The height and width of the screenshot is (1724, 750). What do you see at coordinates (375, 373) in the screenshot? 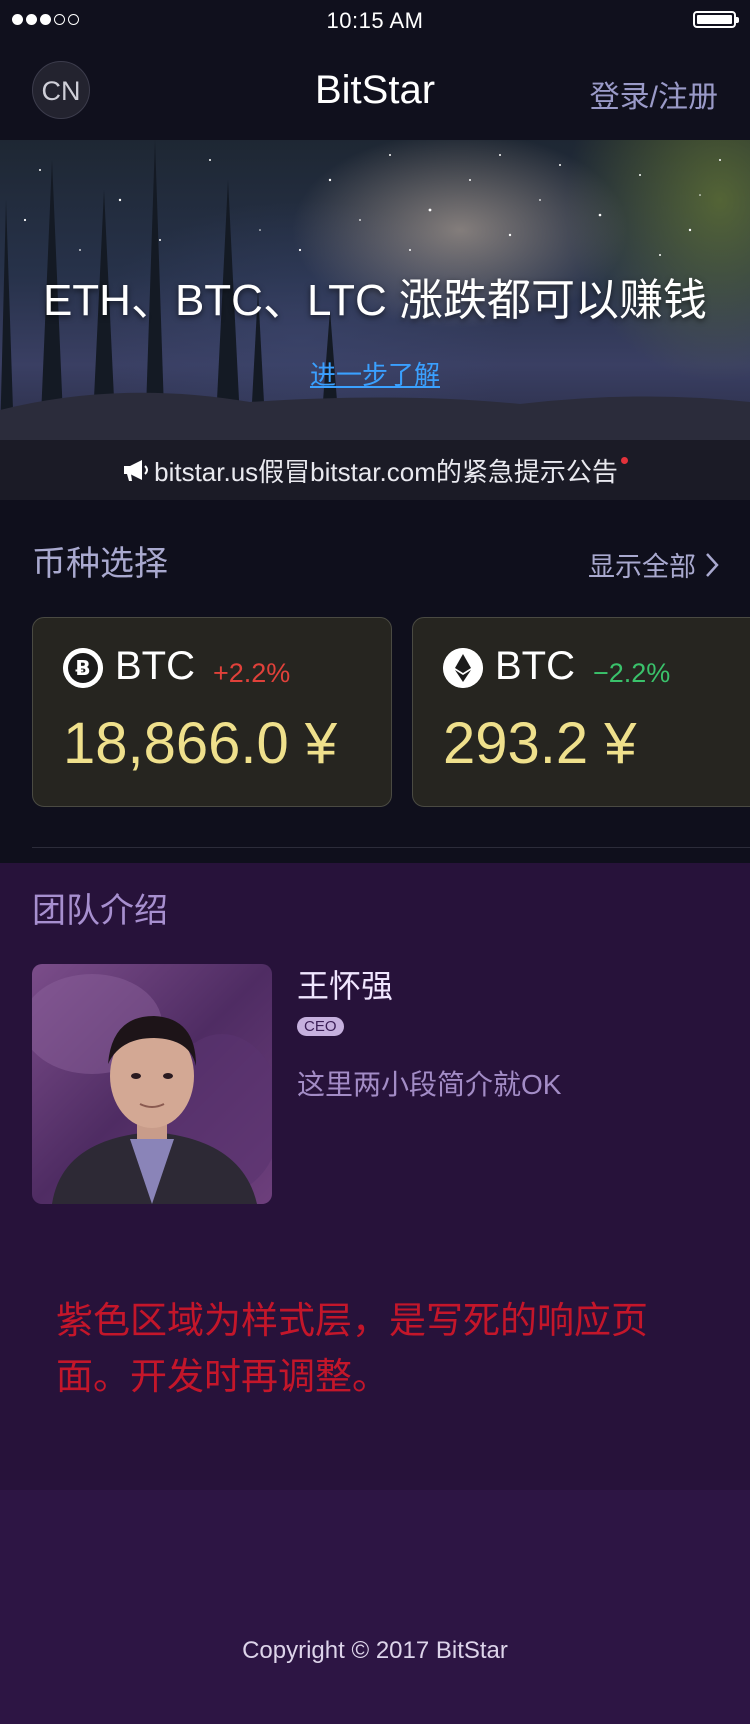
I see `learn-more-link: 进一步了解` at bounding box center [375, 373].